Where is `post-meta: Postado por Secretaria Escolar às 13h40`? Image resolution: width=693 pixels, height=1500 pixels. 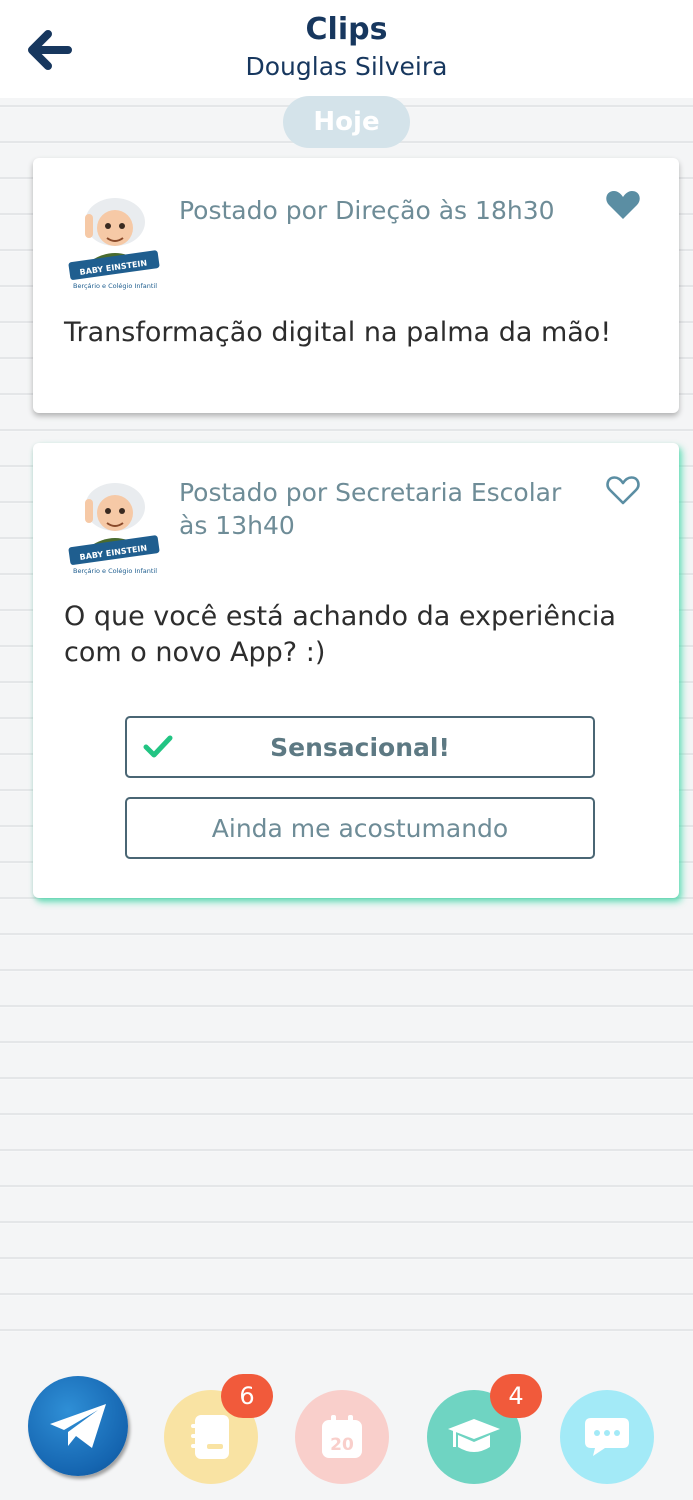 post-meta: Postado por Secretaria Escolar às 13h40 is located at coordinates (370, 509).